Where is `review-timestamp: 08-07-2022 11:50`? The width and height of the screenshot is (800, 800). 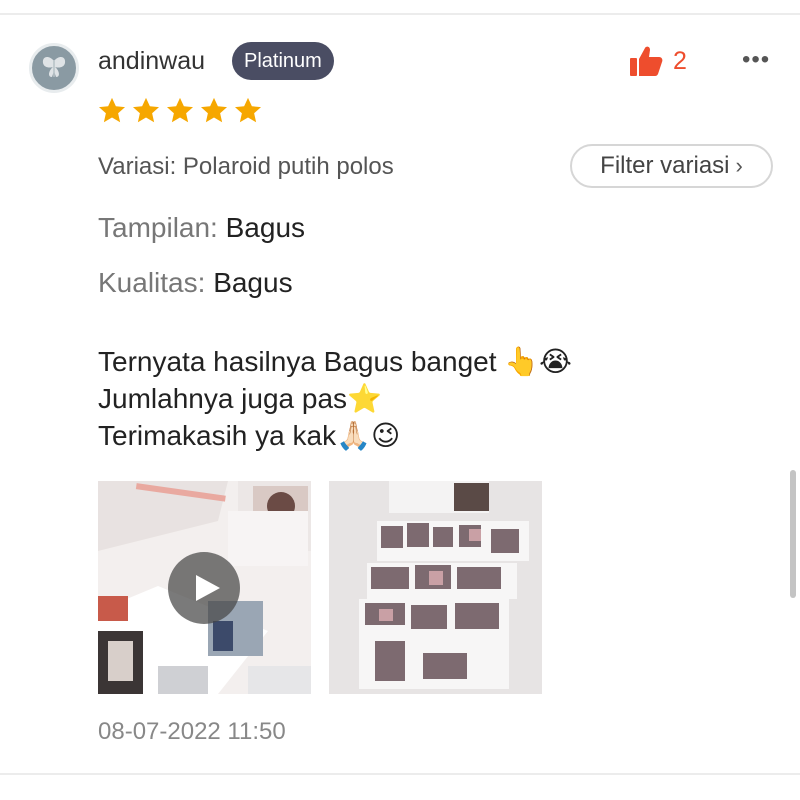
review-timestamp: 08-07-2022 11:50 is located at coordinates (192, 731).